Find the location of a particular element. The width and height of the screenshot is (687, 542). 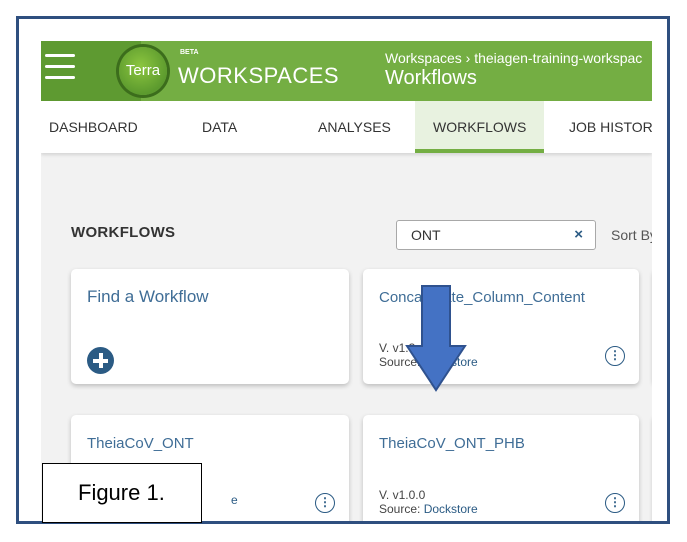

logo-text: Terra is located at coordinates (143, 70).